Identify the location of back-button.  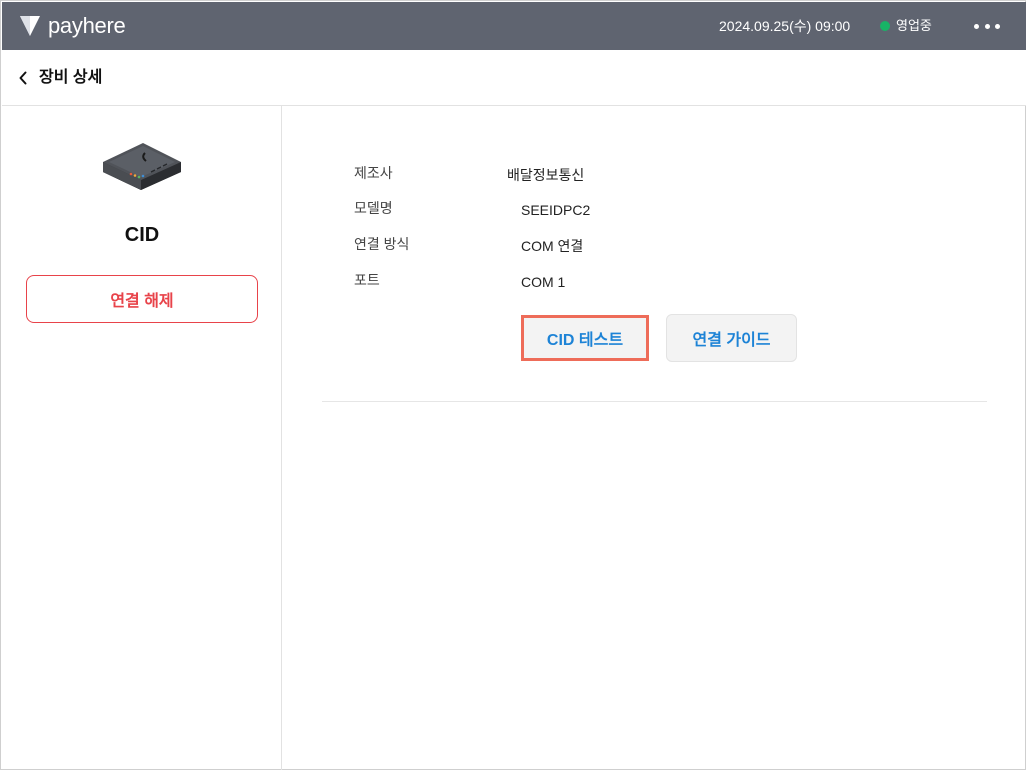
(24, 78).